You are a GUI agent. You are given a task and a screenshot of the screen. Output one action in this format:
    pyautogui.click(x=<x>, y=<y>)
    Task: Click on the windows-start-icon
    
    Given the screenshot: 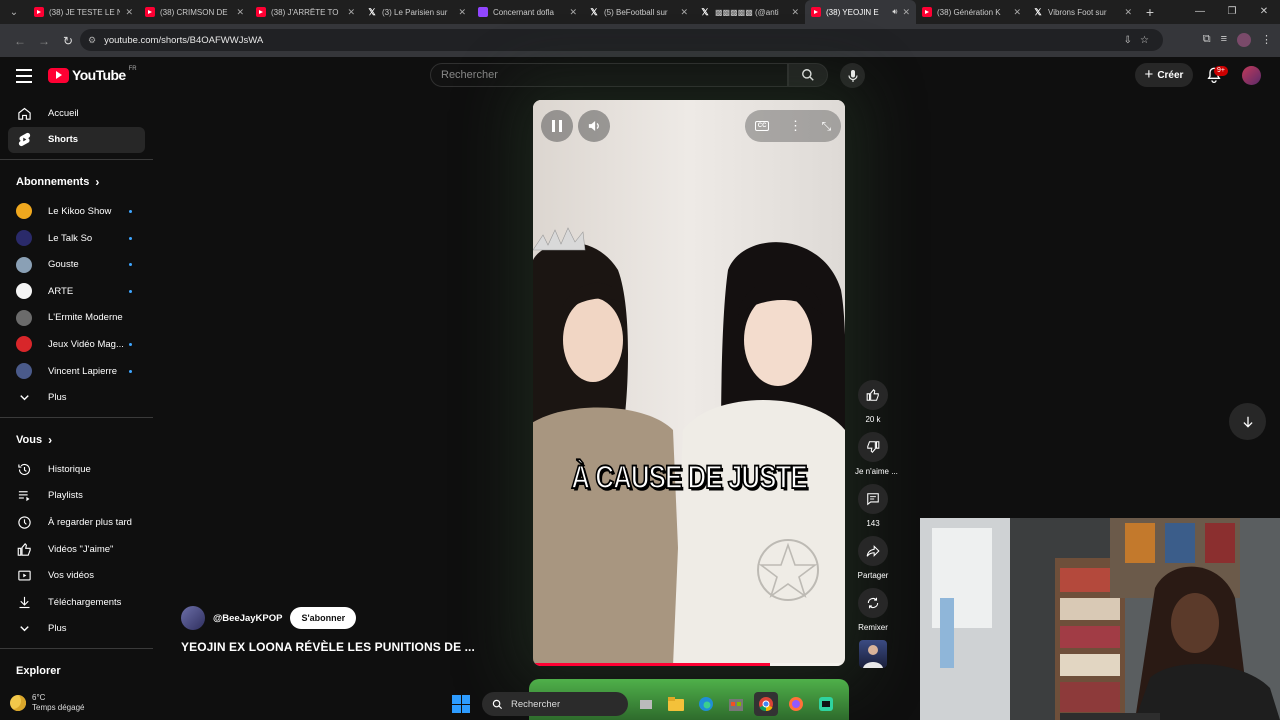 What is the action you would take?
    pyautogui.click(x=461, y=704)
    